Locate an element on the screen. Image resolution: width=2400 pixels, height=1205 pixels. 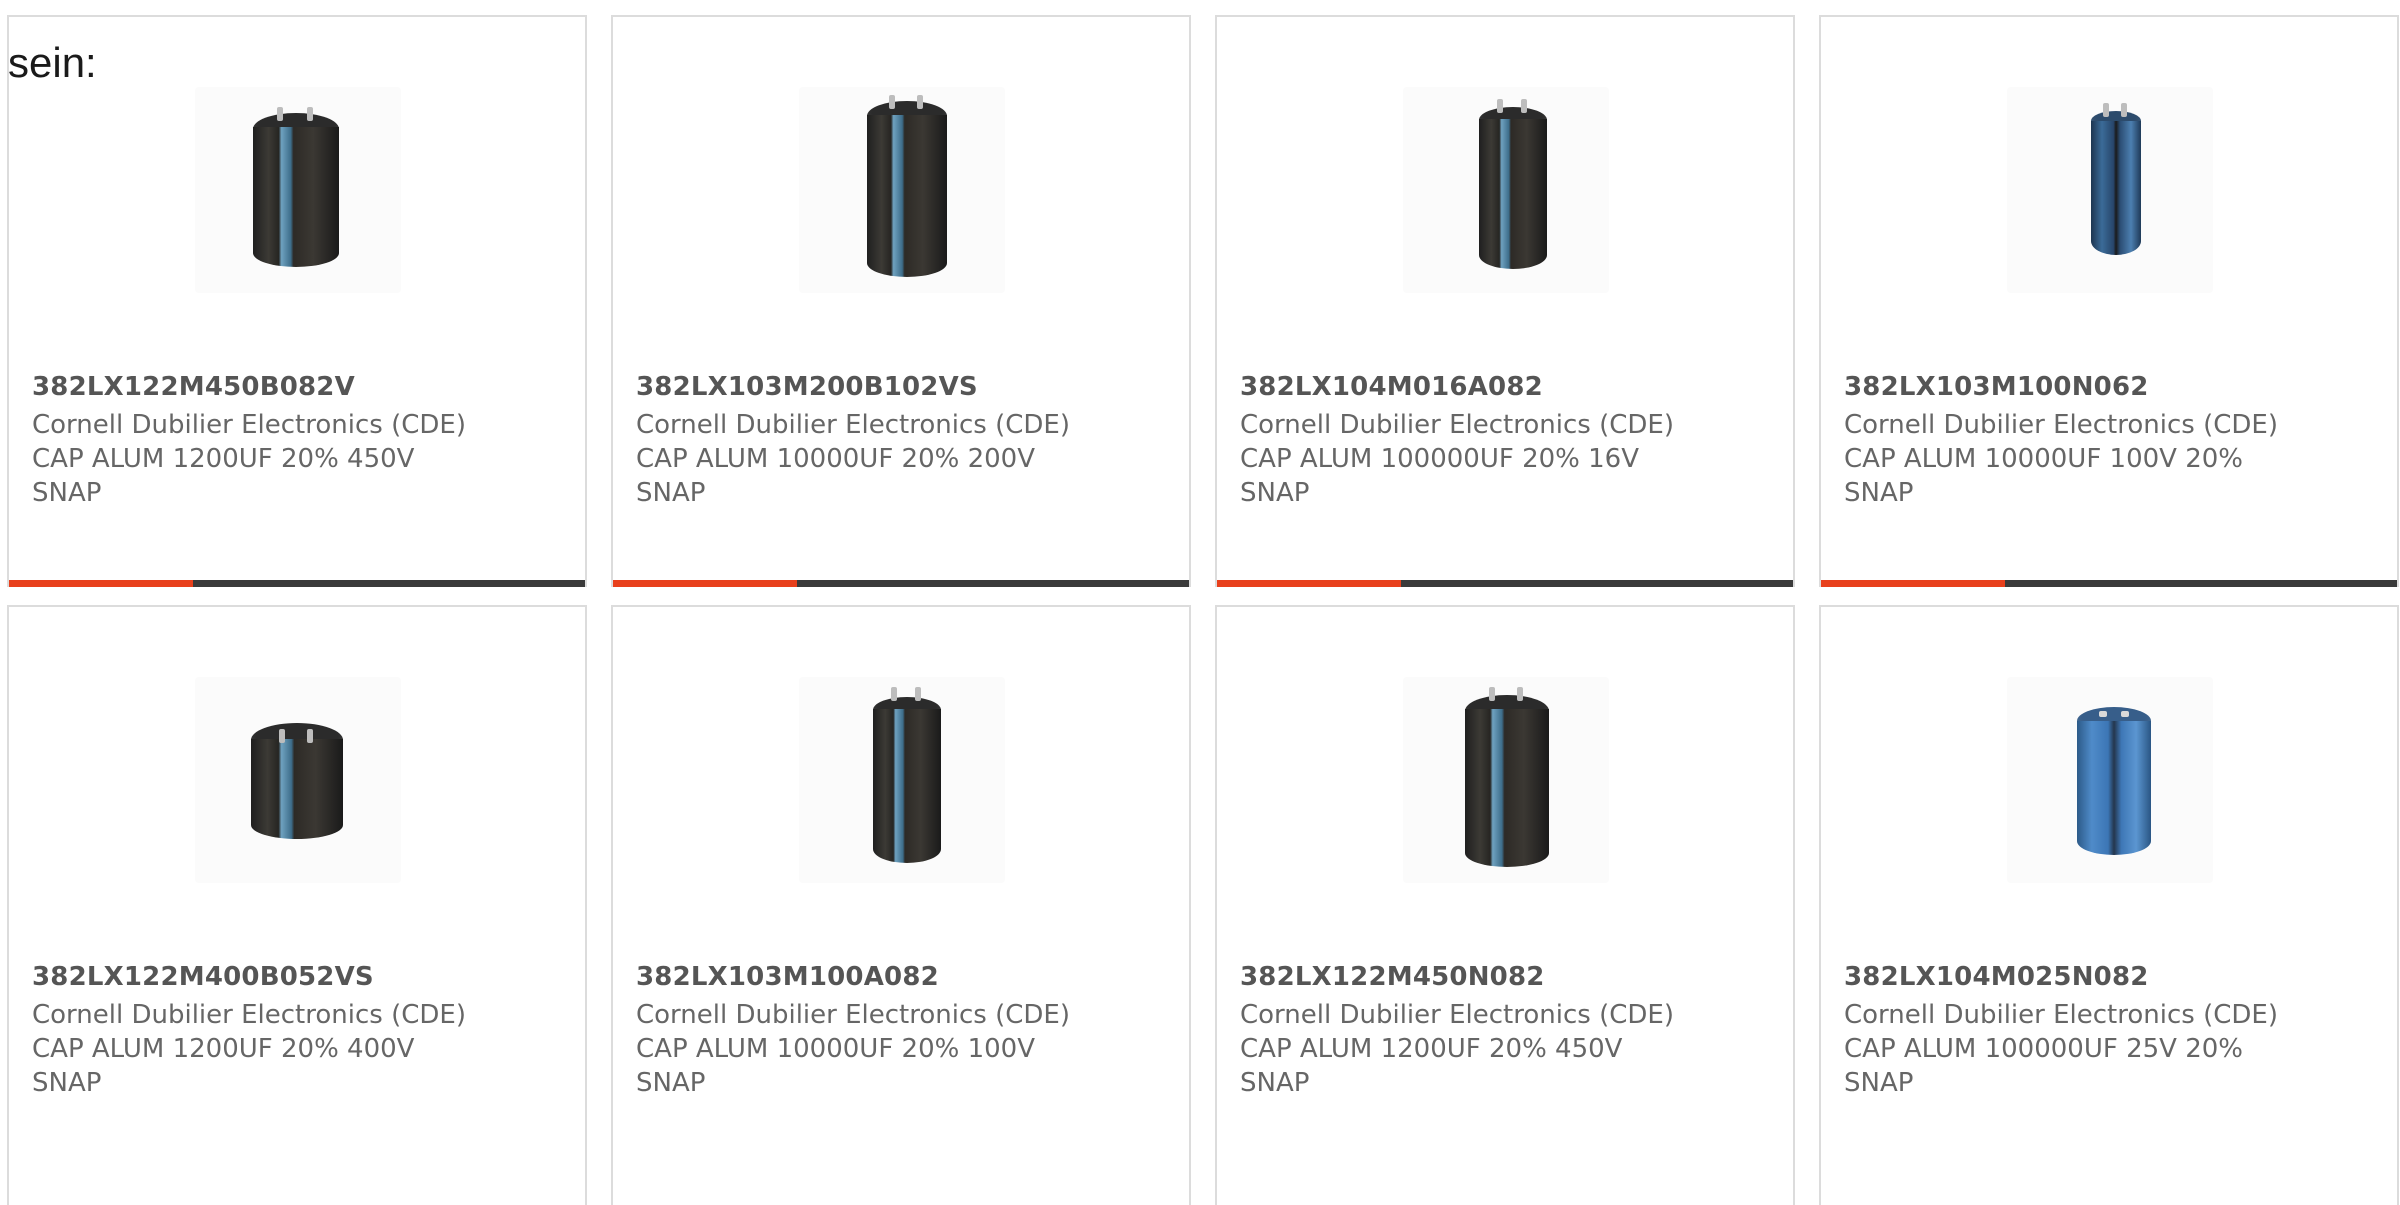
description: CAP ALUM 100000UF 20% 16V is located at coordinates (1440, 459).